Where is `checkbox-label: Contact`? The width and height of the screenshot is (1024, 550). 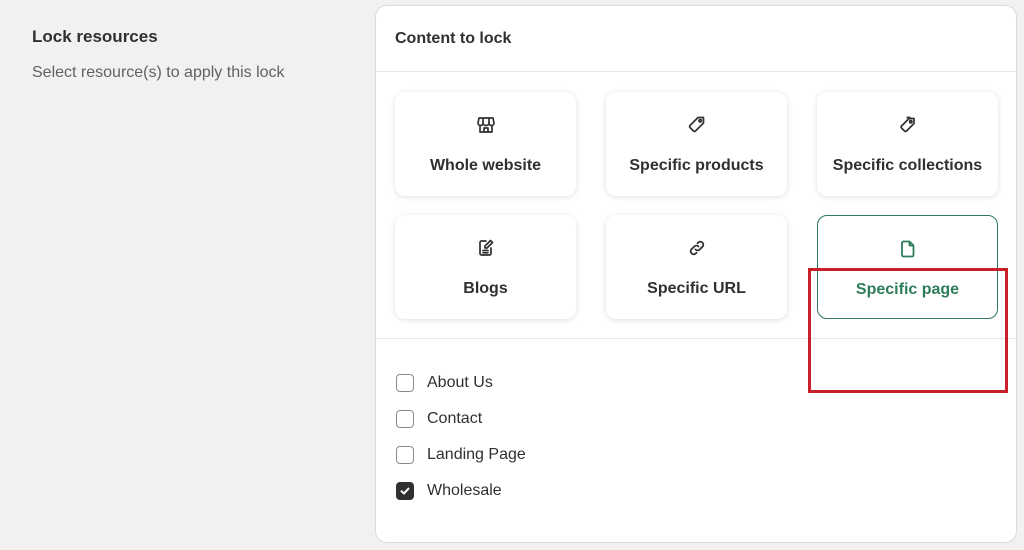
checkbox-label: Contact is located at coordinates (455, 418).